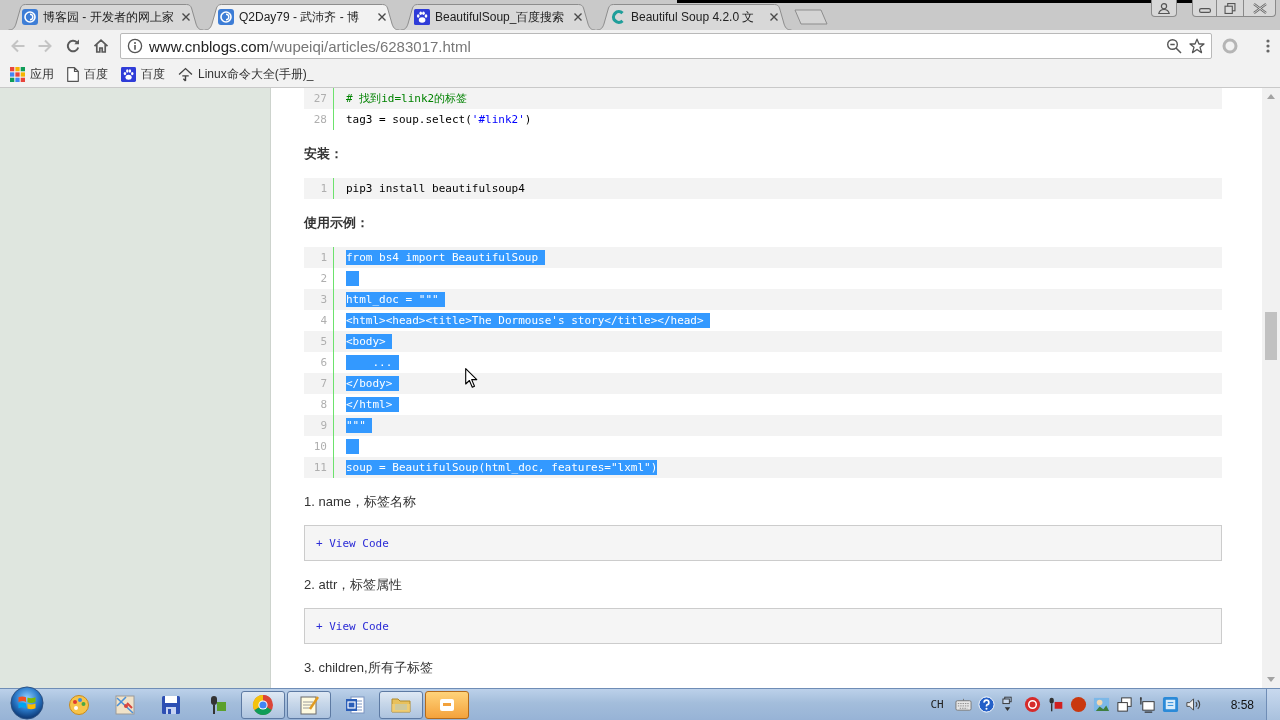 This screenshot has height=720, width=1280. I want to click on scrollbar-thumb, so click(1271, 336).